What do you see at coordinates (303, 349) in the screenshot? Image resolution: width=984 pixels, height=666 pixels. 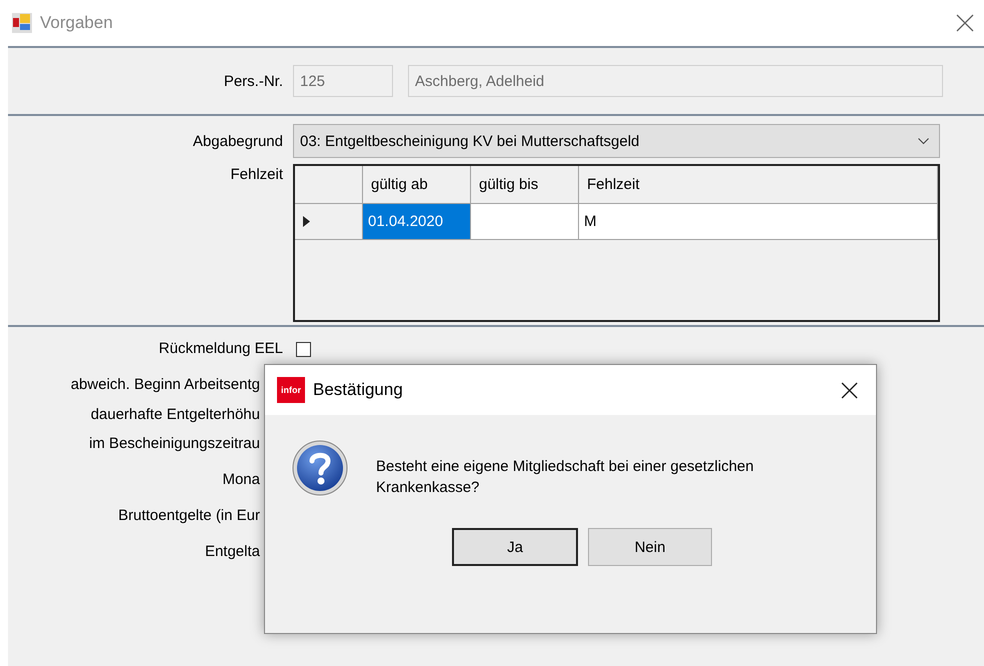 I see `checkbox` at bounding box center [303, 349].